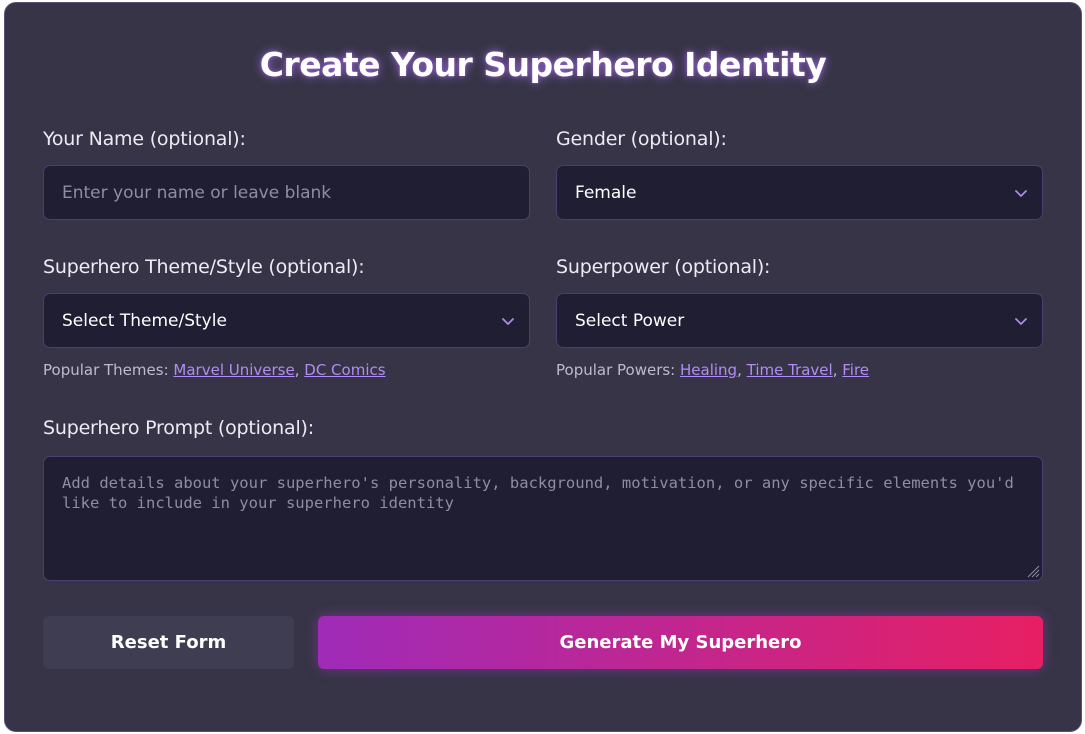 This screenshot has height=734, width=1085. Describe the element at coordinates (144, 139) in the screenshot. I see `name-label: Your Name (optional):` at that location.